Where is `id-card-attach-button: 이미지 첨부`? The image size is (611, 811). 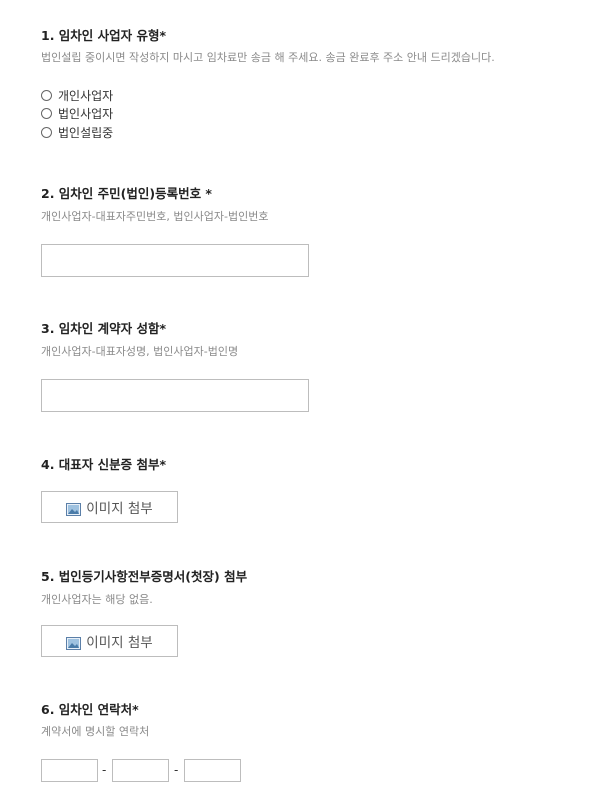 id-card-attach-button: 이미지 첨부 is located at coordinates (109, 507).